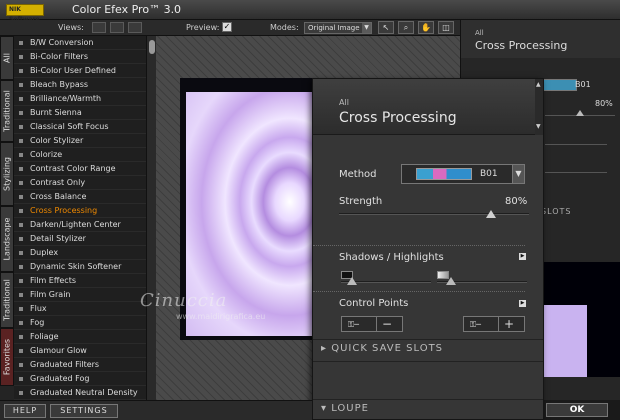  What do you see at coordinates (446, 27) in the screenshot?
I see `loupe-icon: ◫` at bounding box center [446, 27].